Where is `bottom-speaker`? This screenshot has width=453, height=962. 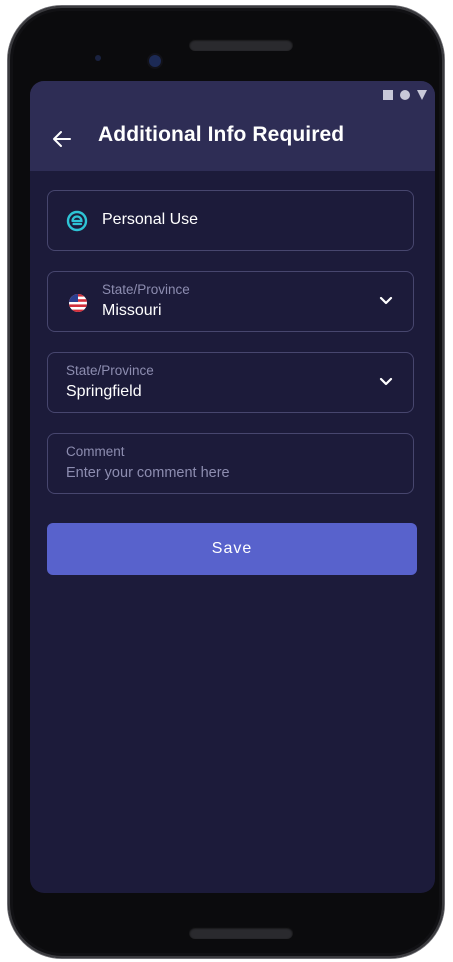 bottom-speaker is located at coordinates (241, 933).